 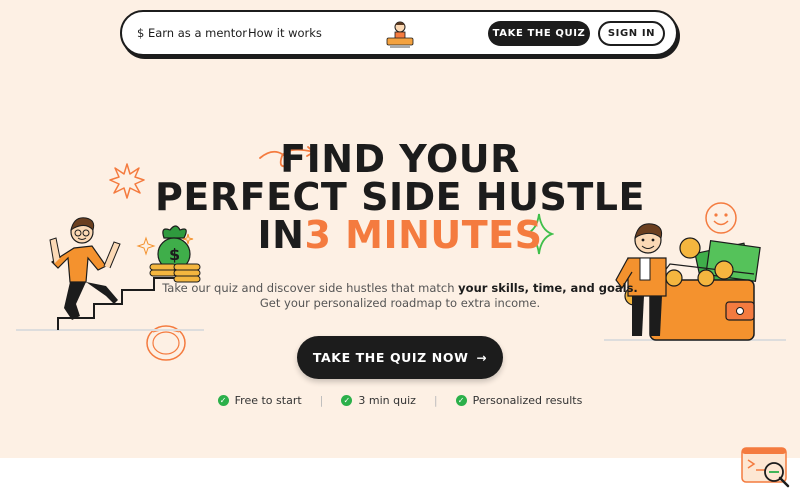 I want to click on feature-label: Free to start, so click(x=268, y=400).